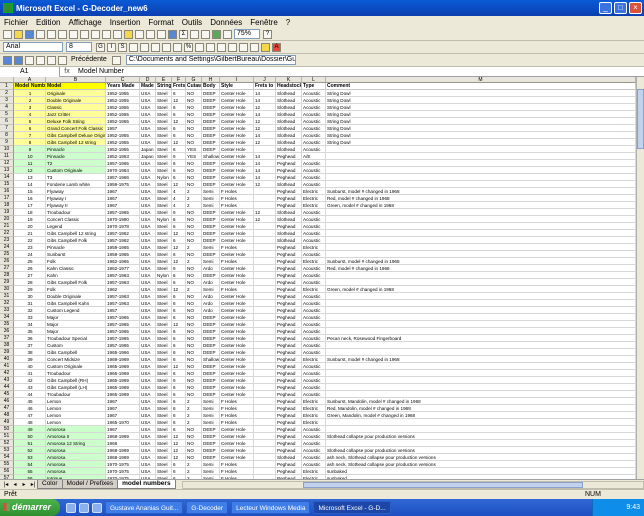 This screenshot has height=516, width=644. What do you see at coordinates (123, 93) in the screenshot?
I see `table-cell: 1952-1955` at bounding box center [123, 93].